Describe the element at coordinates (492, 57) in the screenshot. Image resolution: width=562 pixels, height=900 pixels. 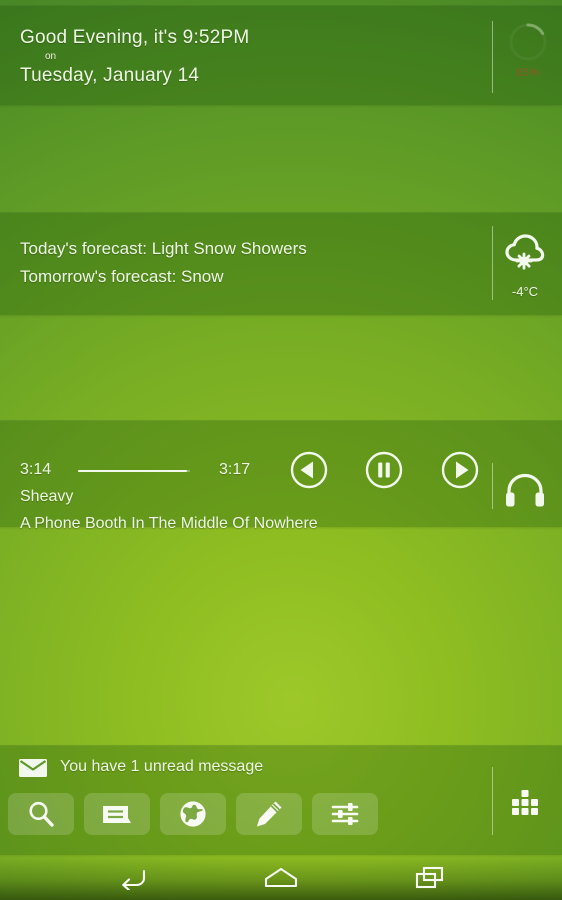
I see `greeting-divider` at that location.